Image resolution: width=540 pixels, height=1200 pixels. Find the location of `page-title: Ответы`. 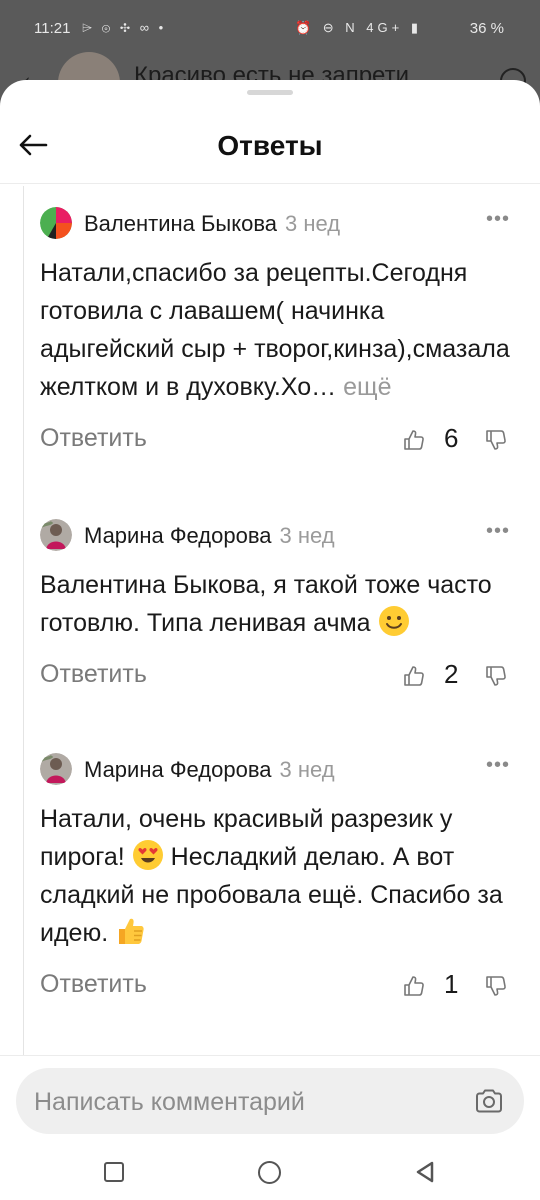

page-title: Ответы is located at coordinates (270, 145).